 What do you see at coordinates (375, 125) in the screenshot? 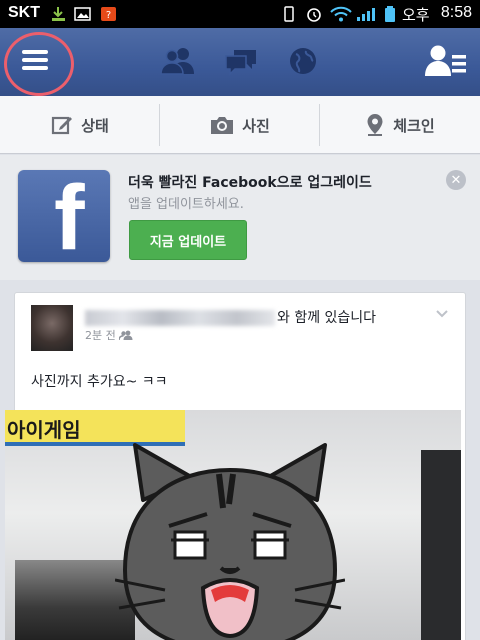
I see `location-pin-icon` at bounding box center [375, 125].